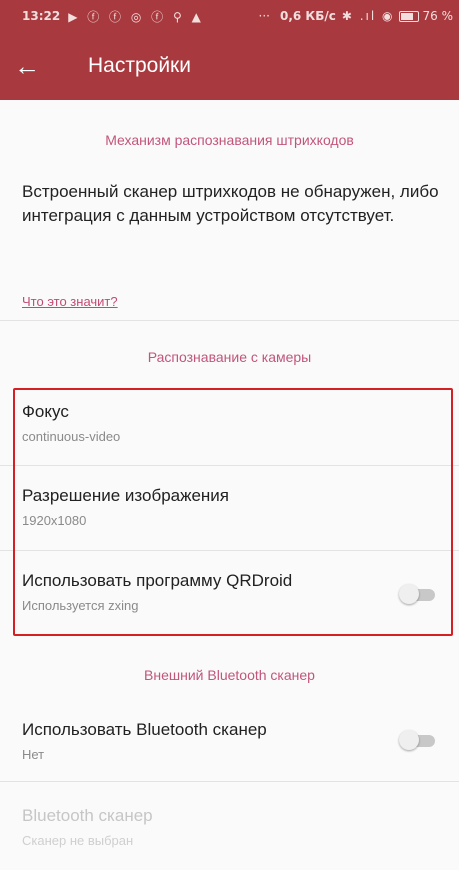  What do you see at coordinates (126, 495) in the screenshot?
I see `resolution-title: Разрешение изображения` at bounding box center [126, 495].